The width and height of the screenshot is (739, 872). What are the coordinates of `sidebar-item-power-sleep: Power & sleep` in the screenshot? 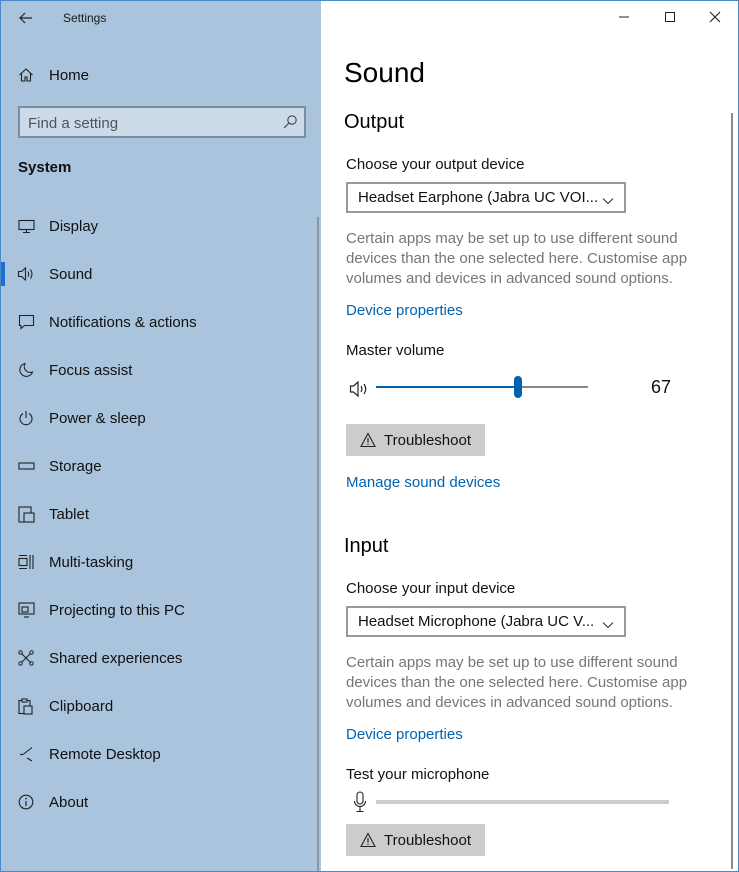 It's located at (159, 418).